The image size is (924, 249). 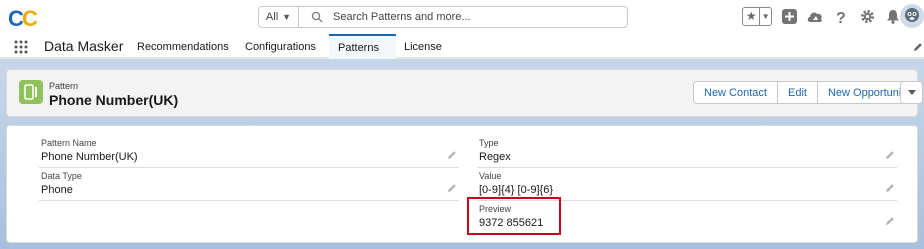 I want to click on nav-tab-configurations: Configurations, so click(x=282, y=46).